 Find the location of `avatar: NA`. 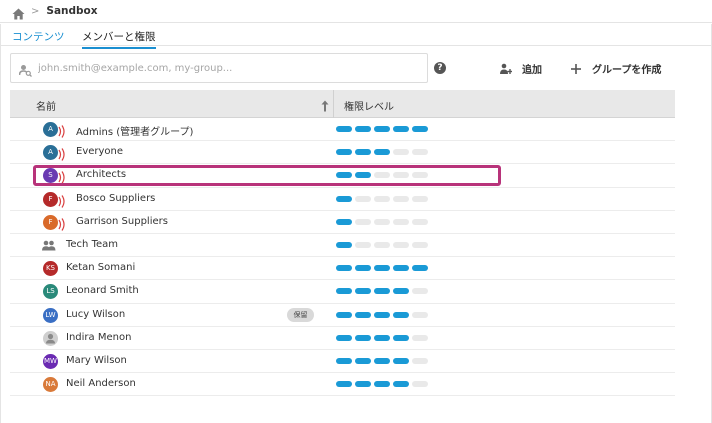

avatar: NA is located at coordinates (50, 385).